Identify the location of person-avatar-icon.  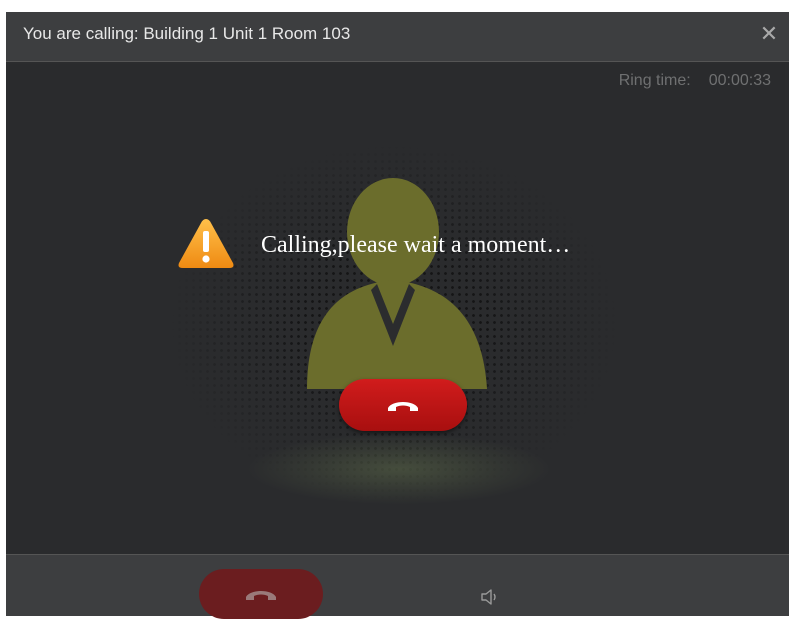
(397, 283).